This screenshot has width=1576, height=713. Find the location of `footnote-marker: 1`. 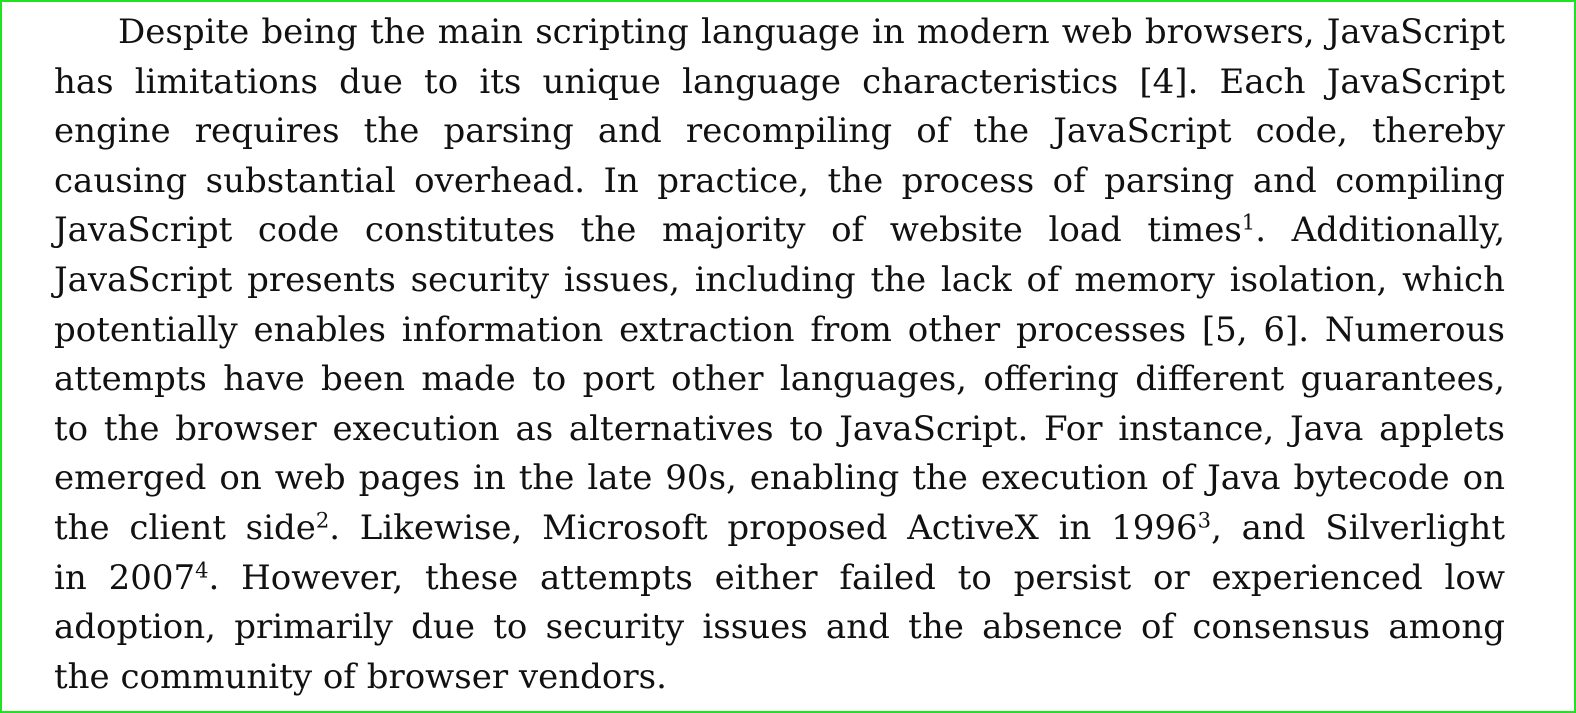

footnote-marker: 1 is located at coordinates (1248, 222).